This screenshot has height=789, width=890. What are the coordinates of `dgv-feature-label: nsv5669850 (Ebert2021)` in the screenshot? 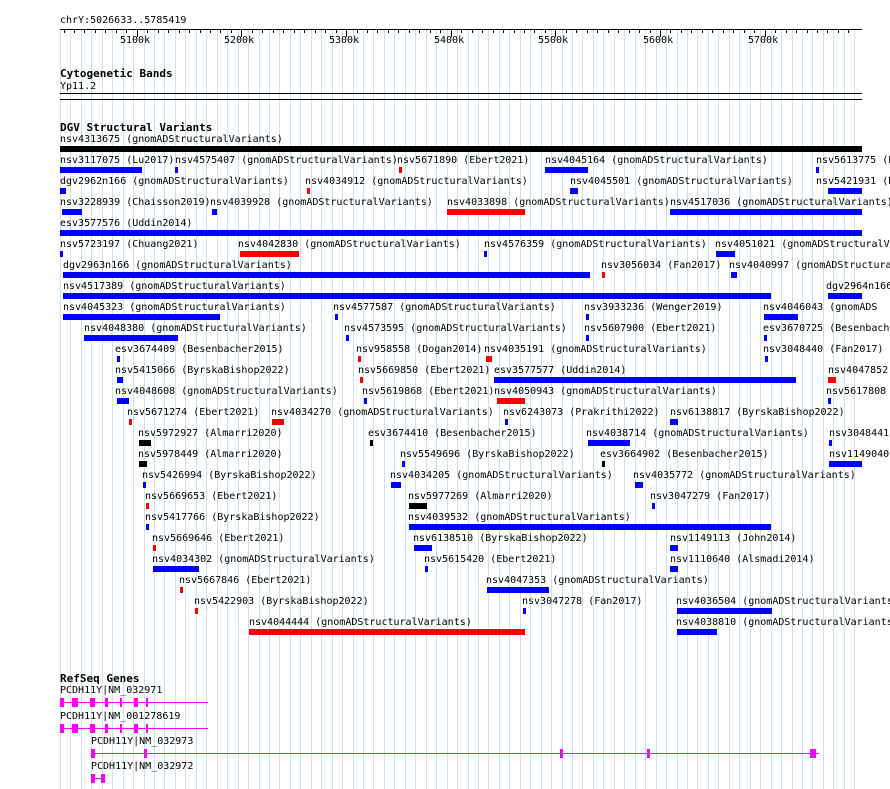 It's located at (424, 370).